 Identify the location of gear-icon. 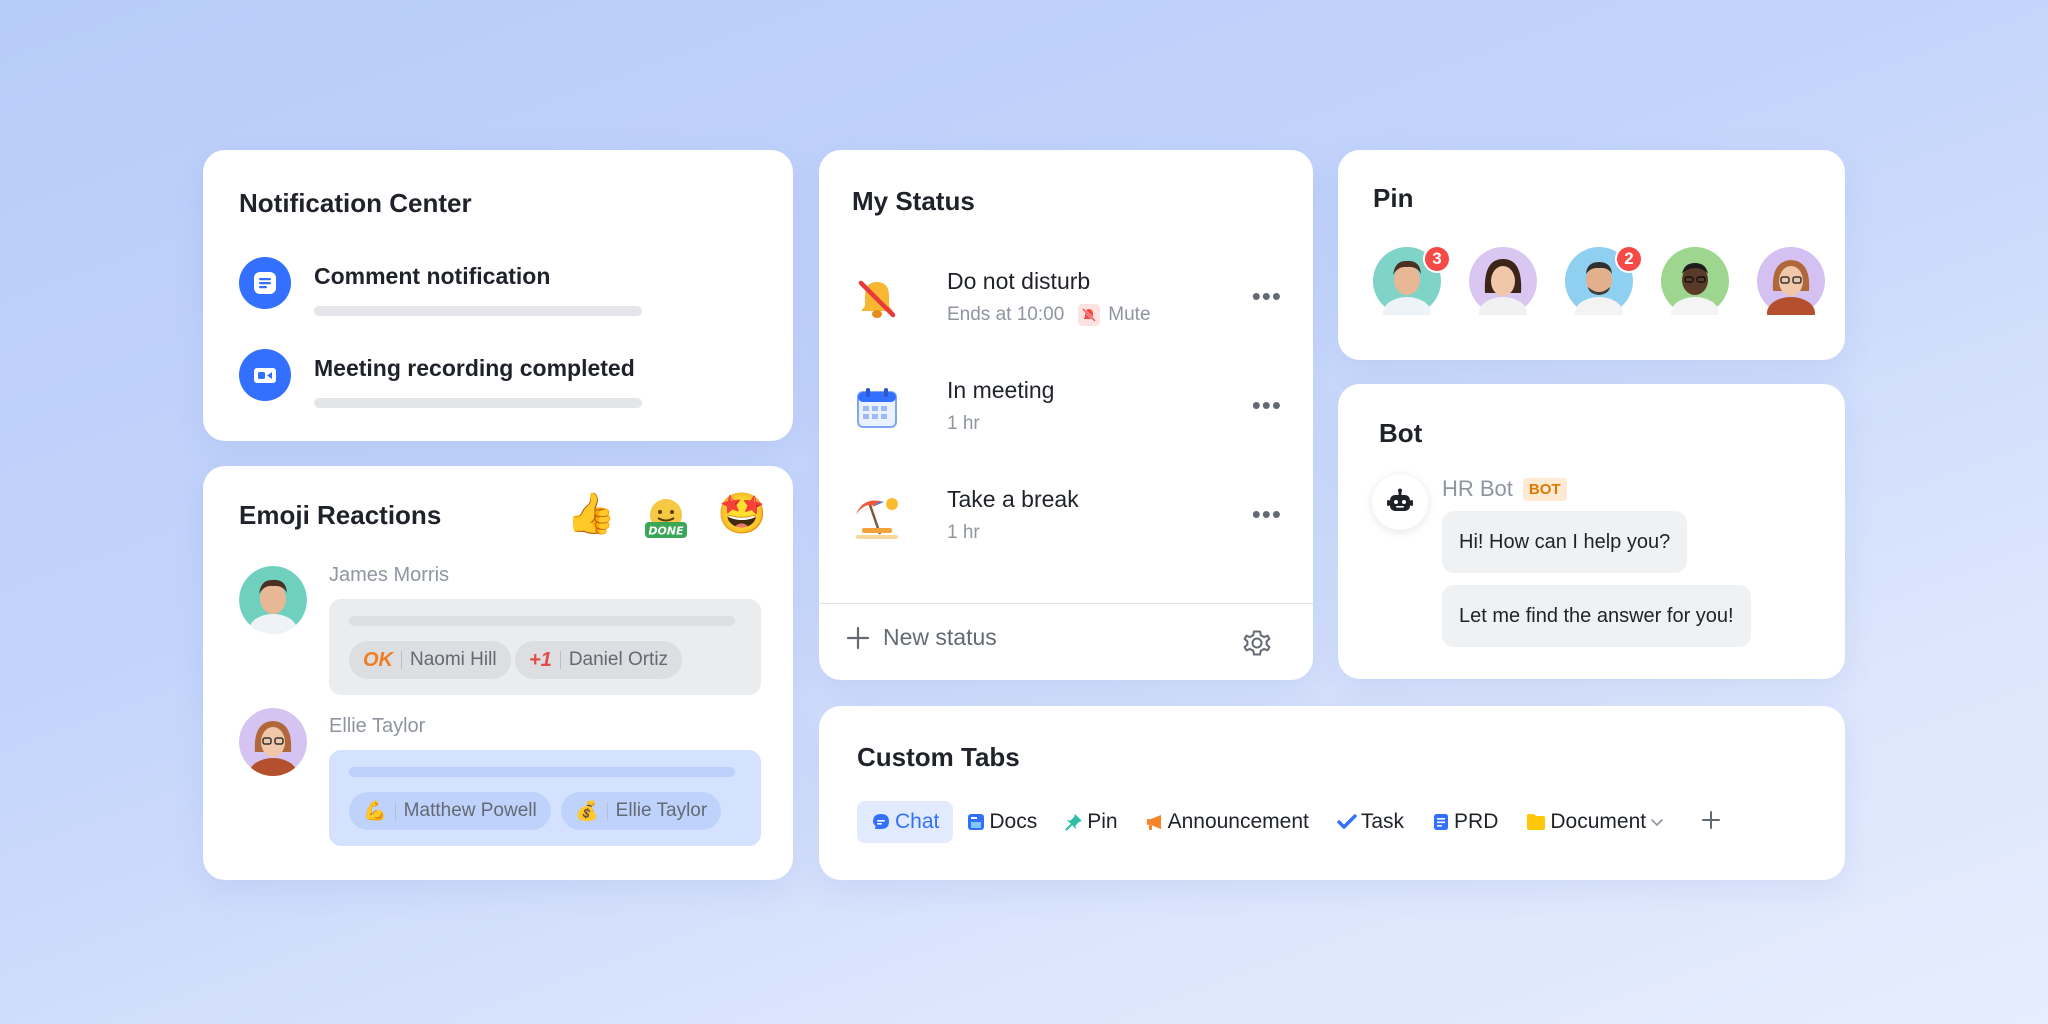
(1257, 643).